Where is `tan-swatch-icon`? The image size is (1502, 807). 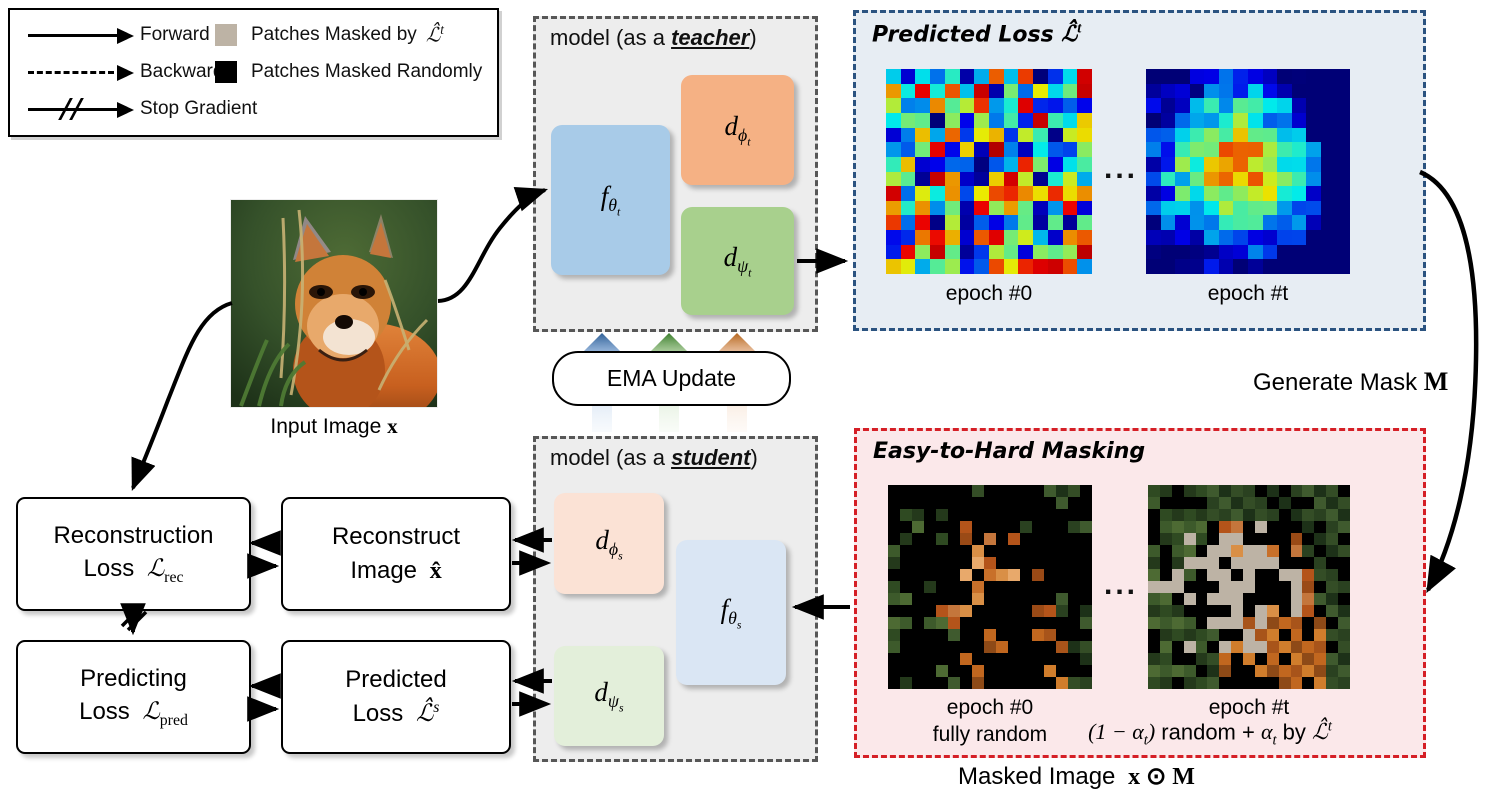
tan-swatch-icon is located at coordinates (226, 35).